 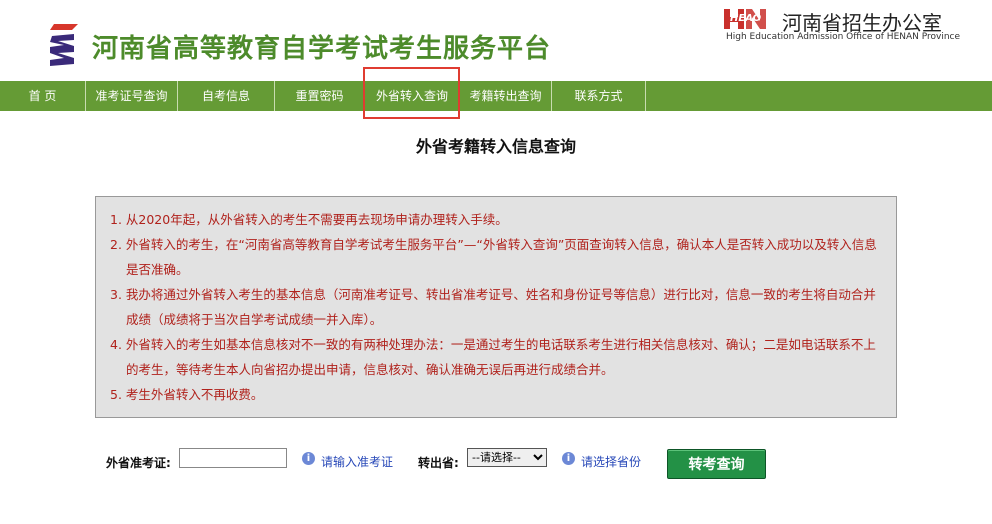 What do you see at coordinates (226, 96) in the screenshot?
I see `nav-item-self-exam-info: 自考信息` at bounding box center [226, 96].